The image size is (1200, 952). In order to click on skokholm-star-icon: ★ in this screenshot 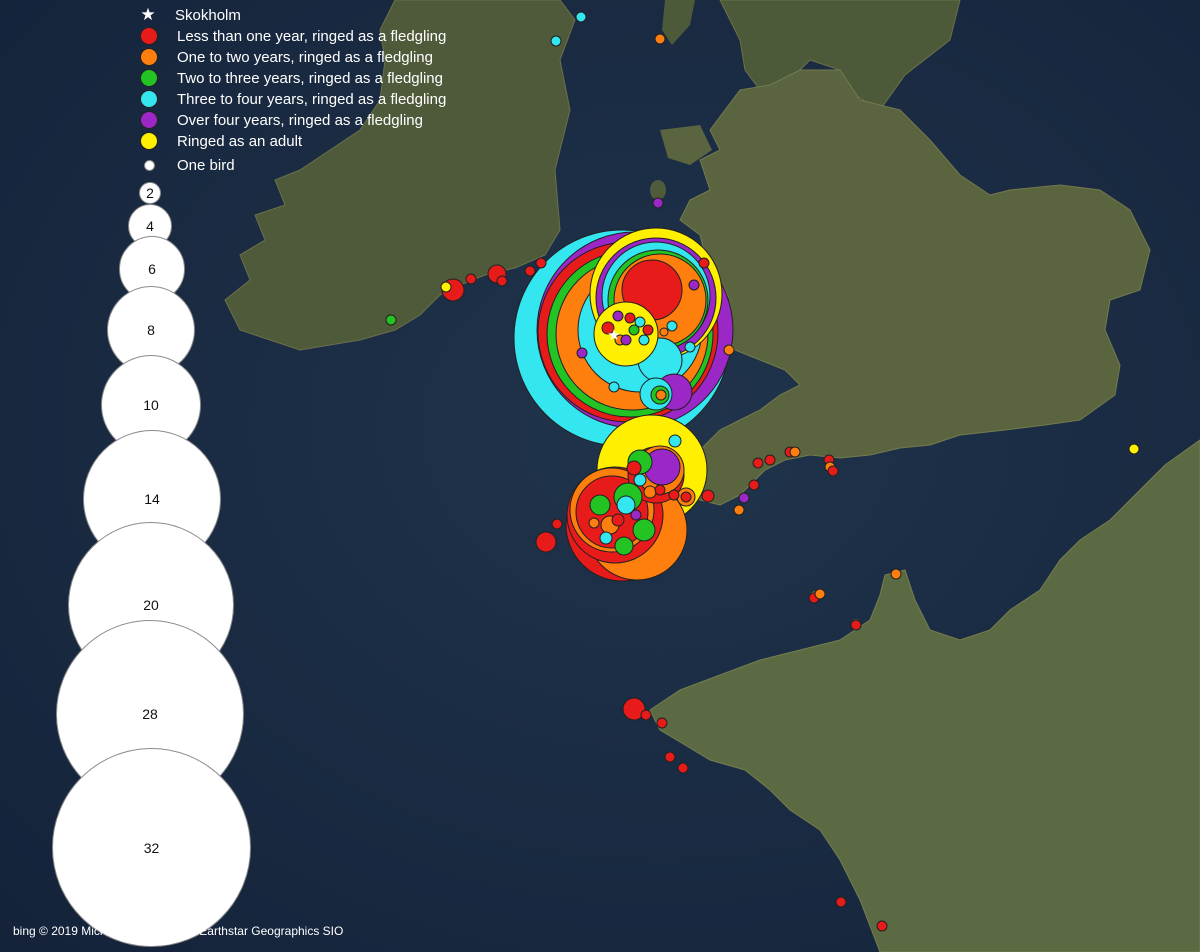, I will do `click(613, 335)`.